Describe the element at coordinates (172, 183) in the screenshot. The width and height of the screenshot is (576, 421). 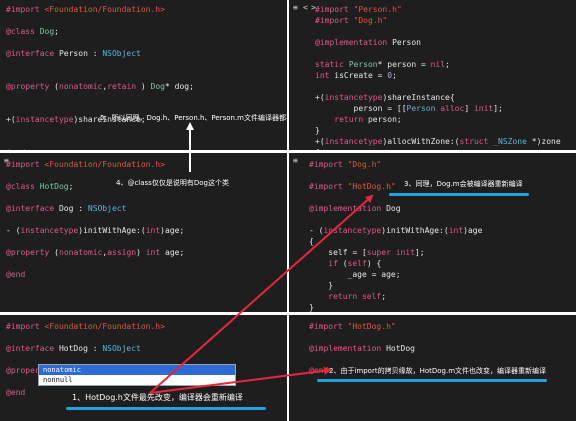
I see `annotation-4: 4、@class仅仅是说明有Dog这个类` at that location.